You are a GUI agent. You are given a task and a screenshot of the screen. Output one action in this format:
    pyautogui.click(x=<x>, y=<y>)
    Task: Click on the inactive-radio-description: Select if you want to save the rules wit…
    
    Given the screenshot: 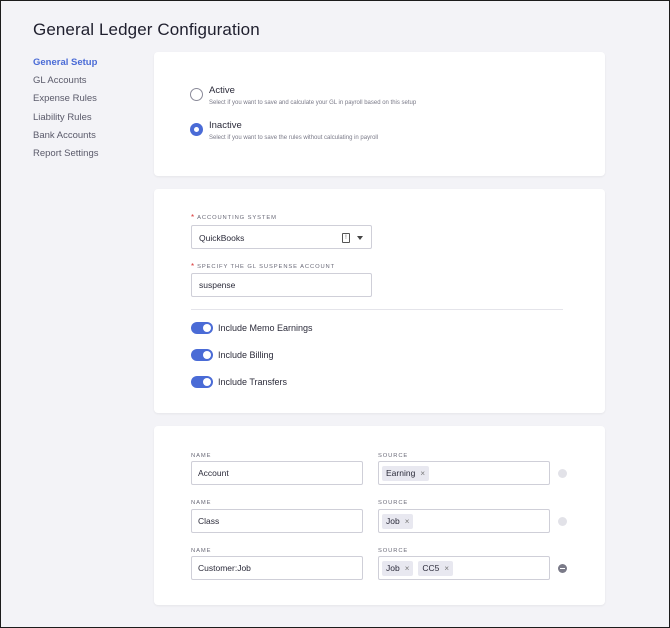 What is the action you would take?
    pyautogui.click(x=294, y=138)
    